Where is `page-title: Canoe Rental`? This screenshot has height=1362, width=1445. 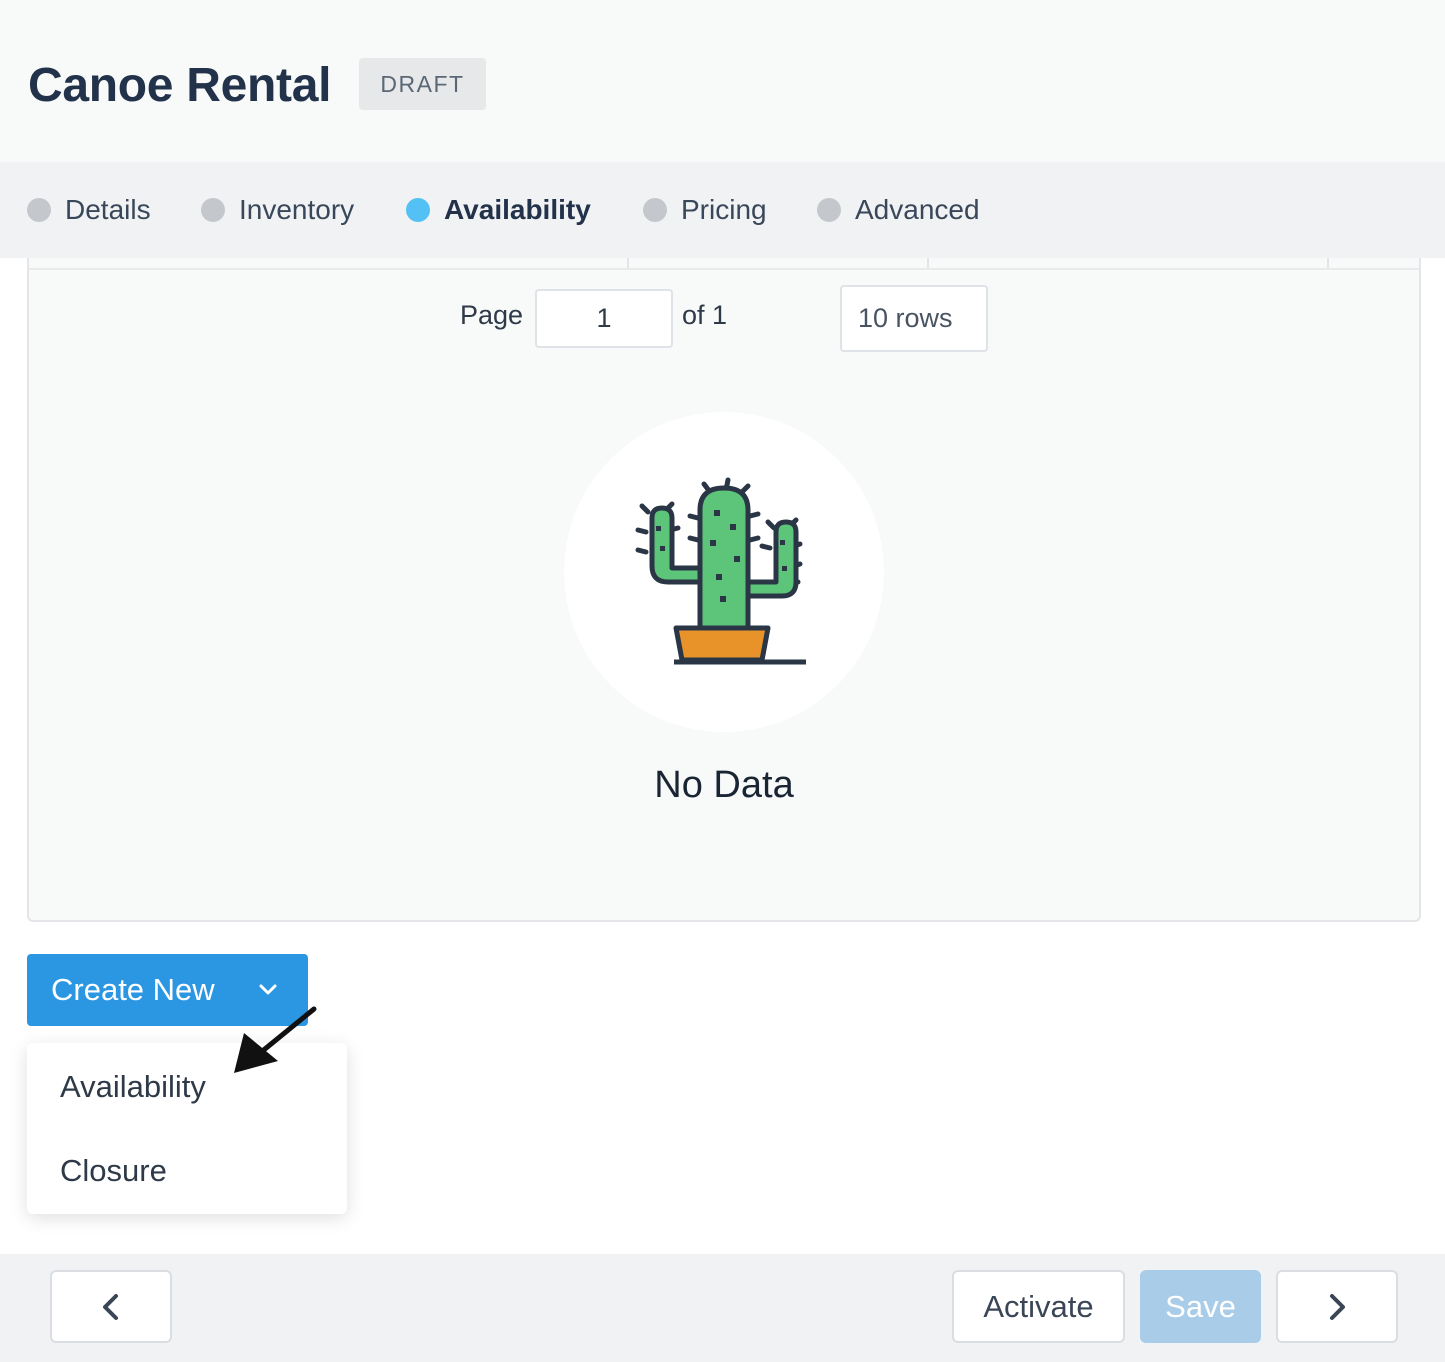 page-title: Canoe Rental is located at coordinates (180, 85).